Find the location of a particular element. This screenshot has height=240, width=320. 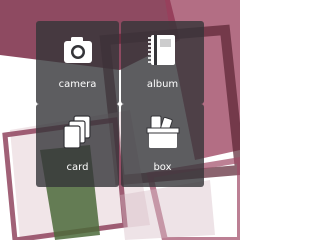

album-tile: album is located at coordinates (162, 62).